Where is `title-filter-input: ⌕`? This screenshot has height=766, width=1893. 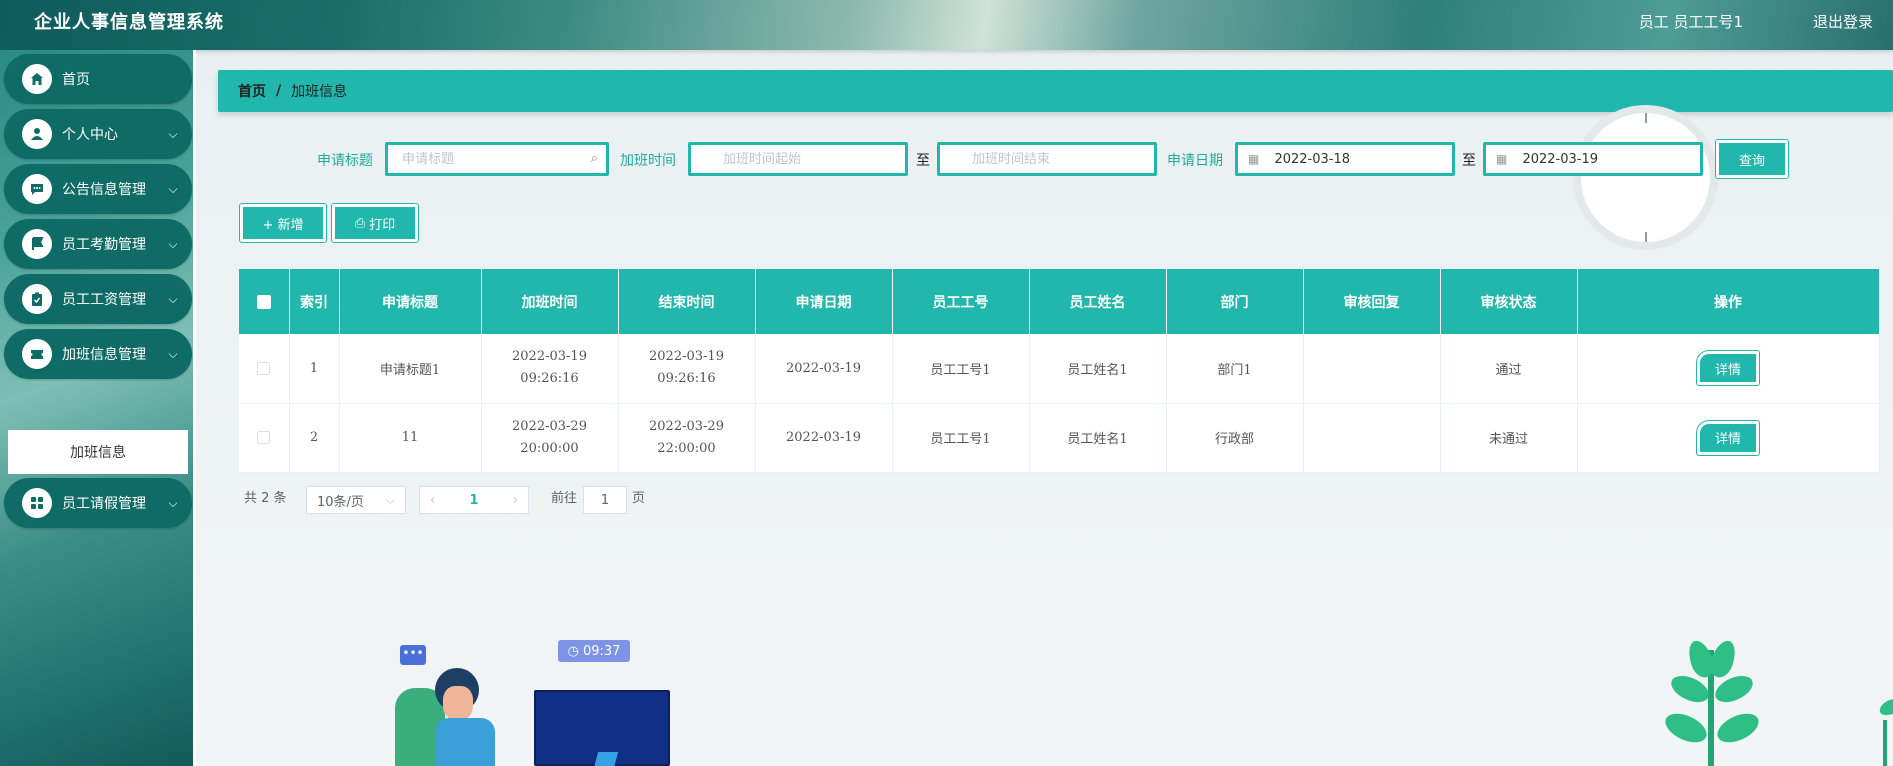 title-filter-input: ⌕ is located at coordinates (497, 159).